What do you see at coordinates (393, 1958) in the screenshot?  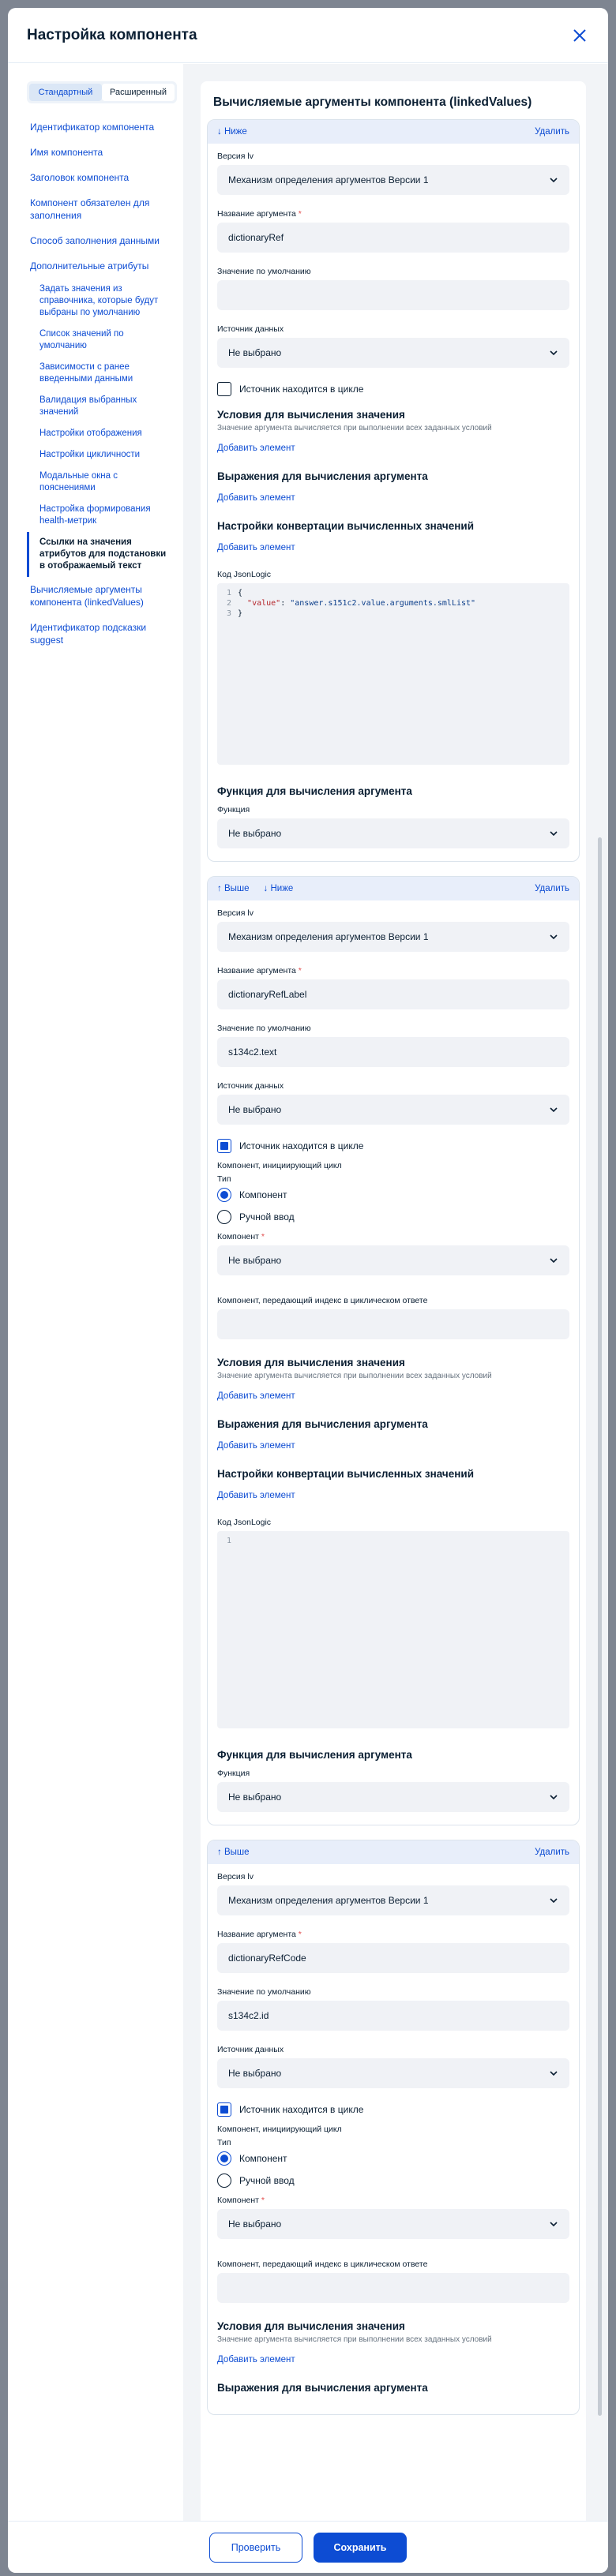 I see `arg-name-input: dictionaryRefCode` at bounding box center [393, 1958].